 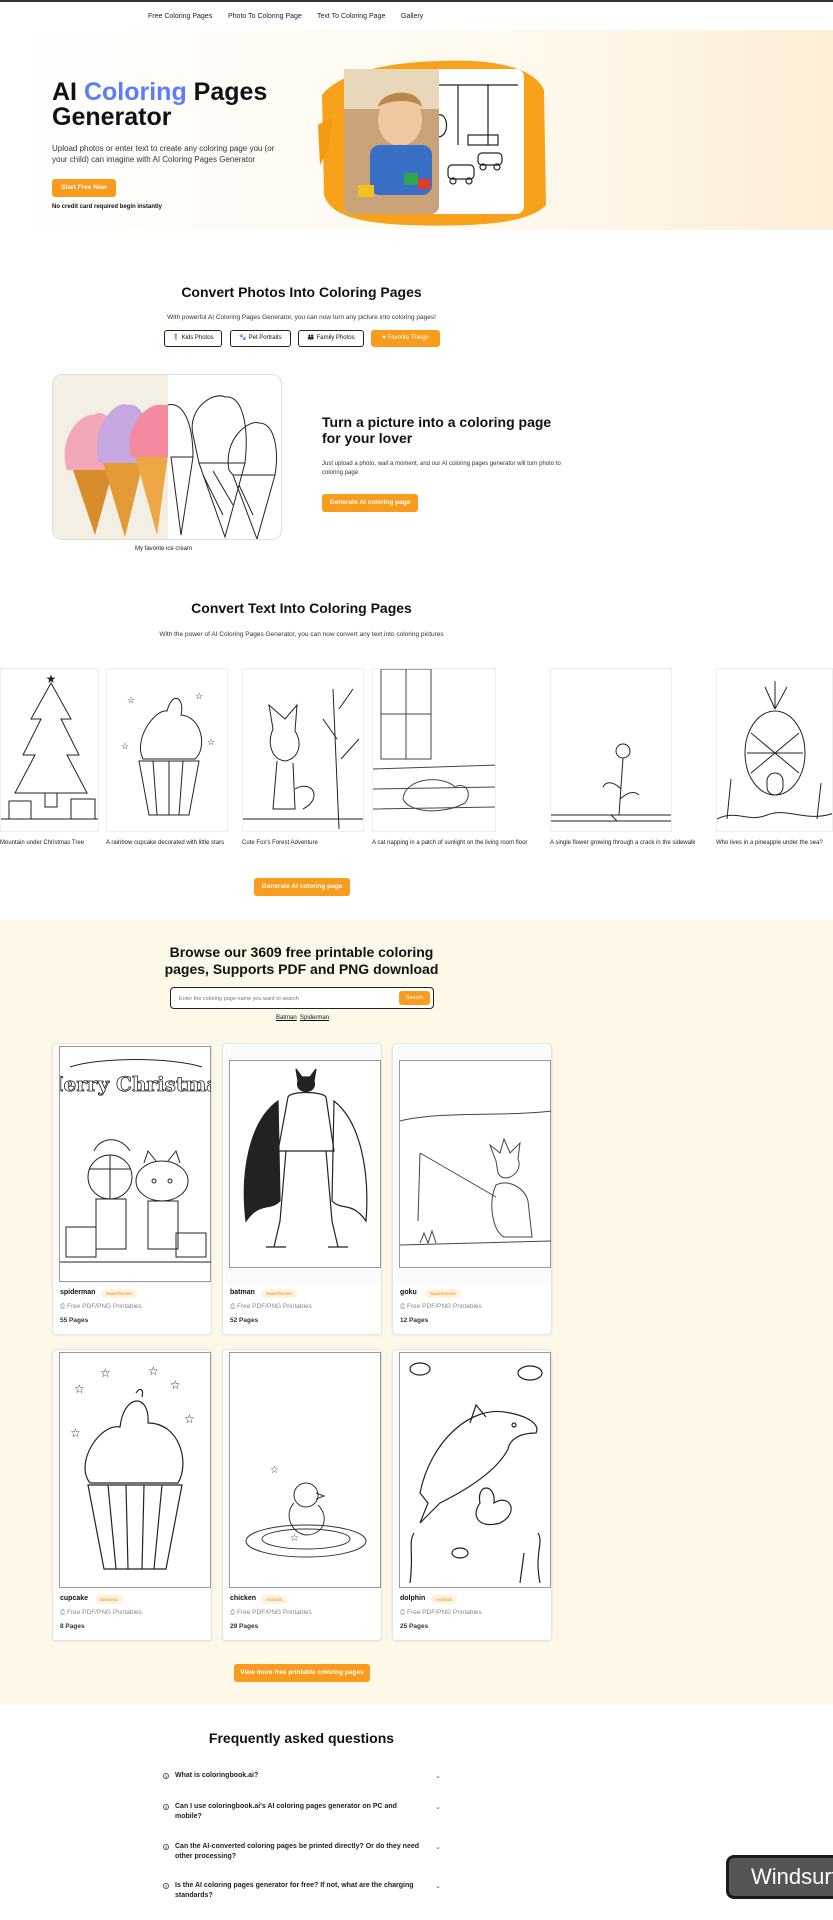 I want to click on text-example-christmas-tree: ★, so click(x=49, y=750).